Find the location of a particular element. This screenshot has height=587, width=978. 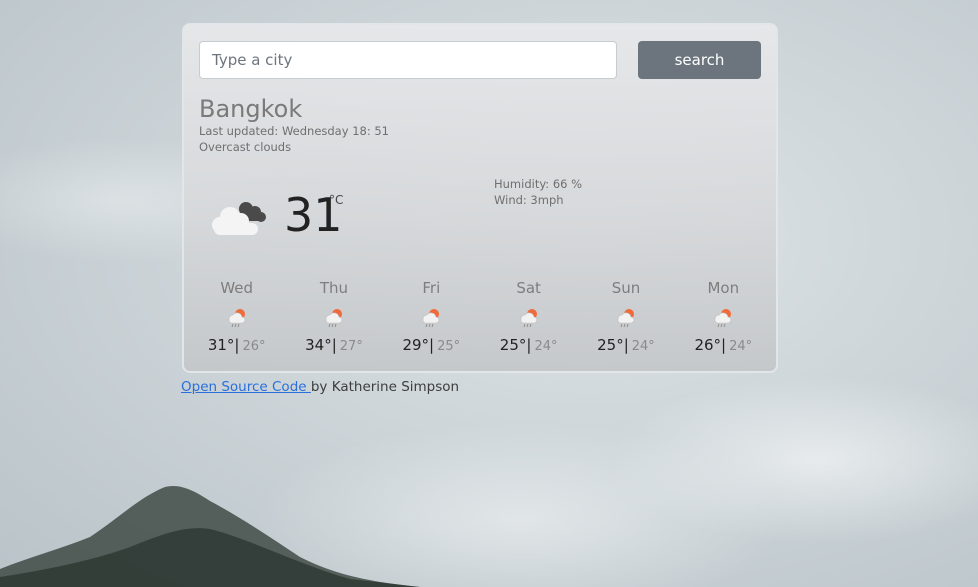

wind-text: Wind: 3mph is located at coordinates (529, 200).